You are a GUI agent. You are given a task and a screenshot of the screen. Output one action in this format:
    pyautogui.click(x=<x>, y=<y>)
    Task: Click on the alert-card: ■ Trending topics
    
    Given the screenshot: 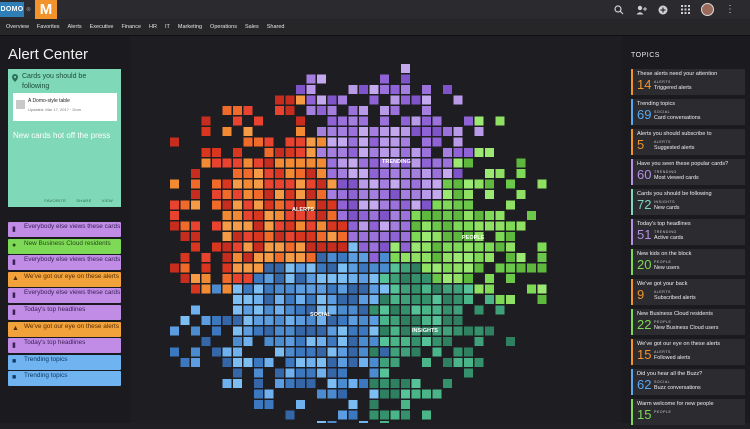 What is the action you would take?
    pyautogui.click(x=64, y=379)
    